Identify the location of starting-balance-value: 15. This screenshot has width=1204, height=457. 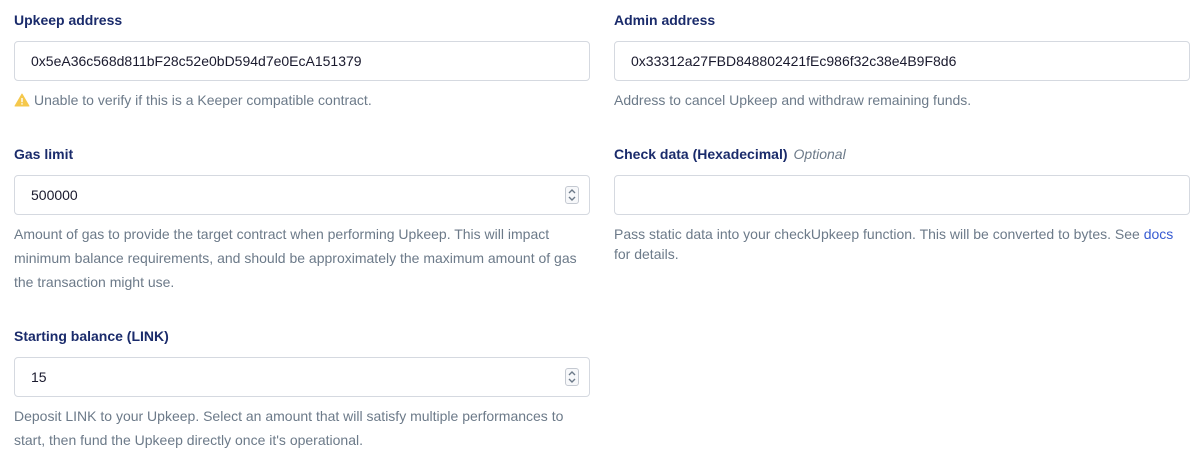
(39, 377).